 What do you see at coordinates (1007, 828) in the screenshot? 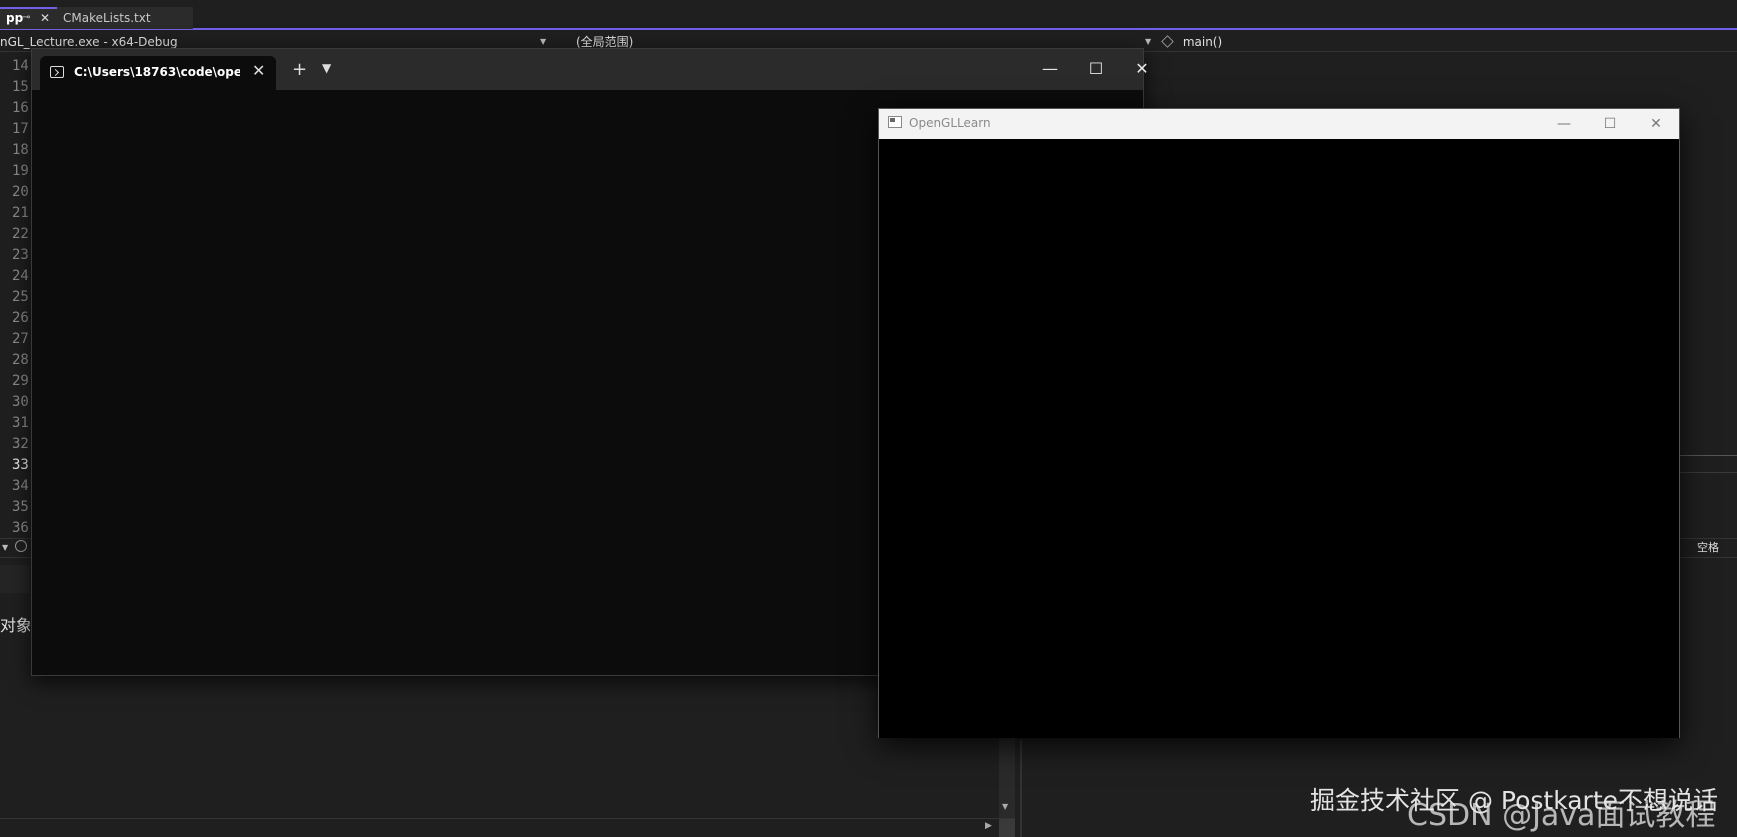
I see `scroll-corner` at bounding box center [1007, 828].